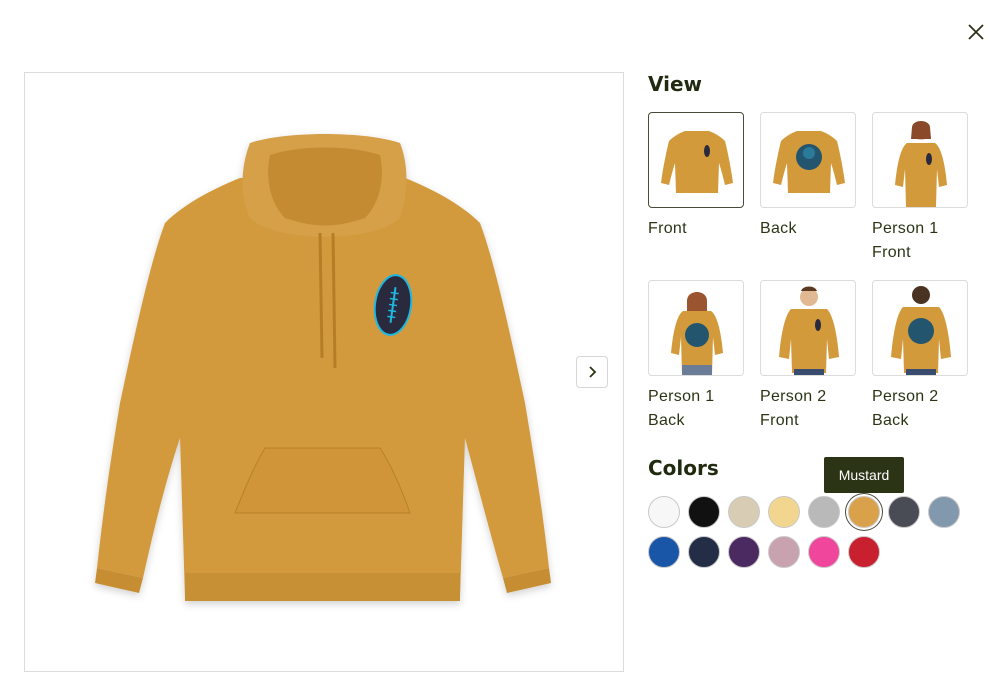 The height and width of the screenshot is (696, 1008). Describe the element at coordinates (824, 512) in the screenshot. I see `color-swatch-heather-grey` at that location.